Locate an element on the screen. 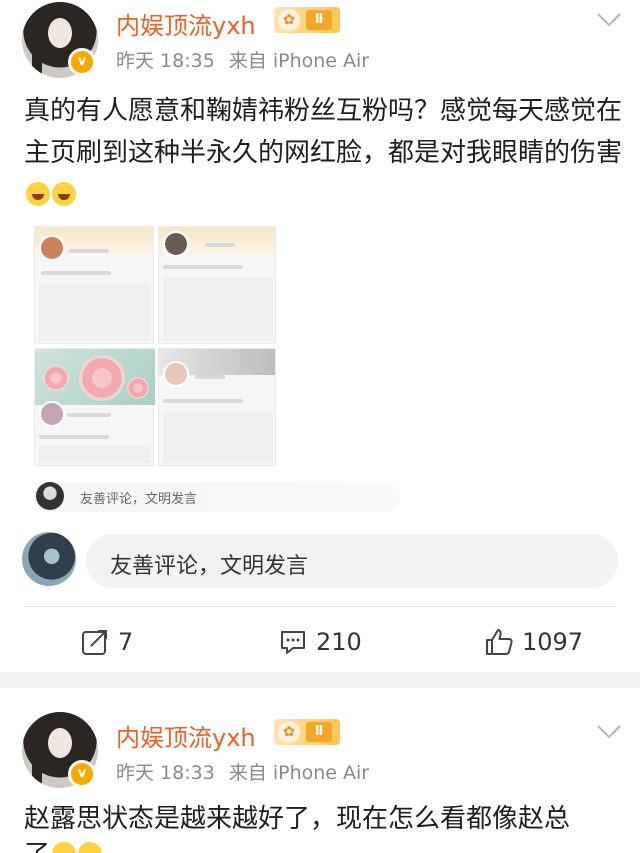  repost-icon is located at coordinates (94, 642).